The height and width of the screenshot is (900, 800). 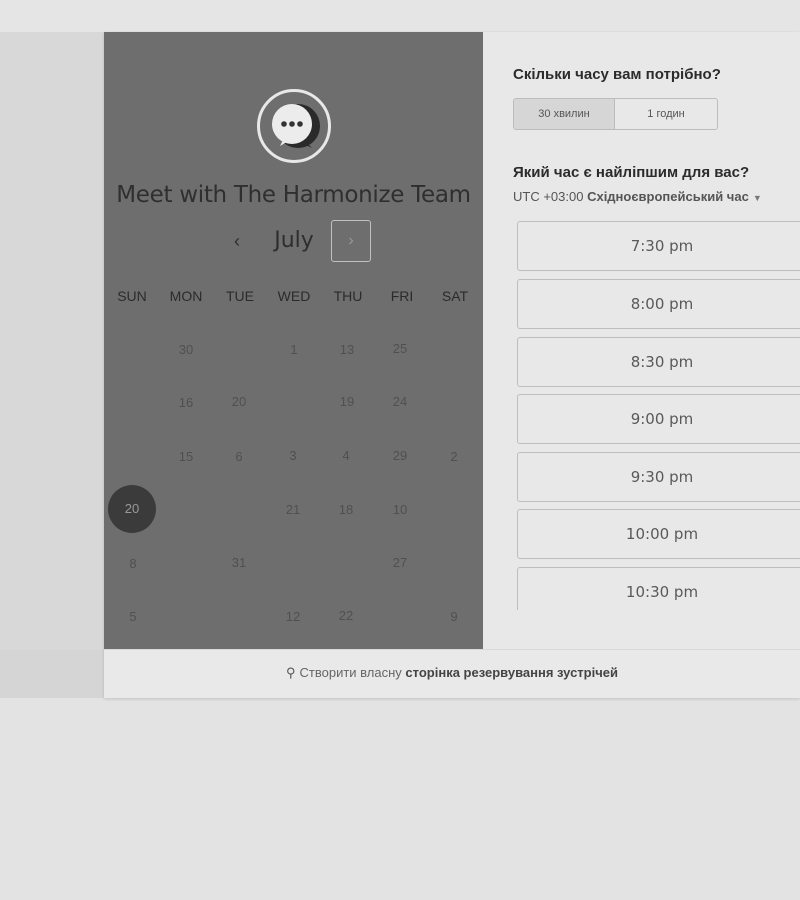 What do you see at coordinates (186, 457) in the screenshot?
I see `calendar-day: 15` at bounding box center [186, 457].